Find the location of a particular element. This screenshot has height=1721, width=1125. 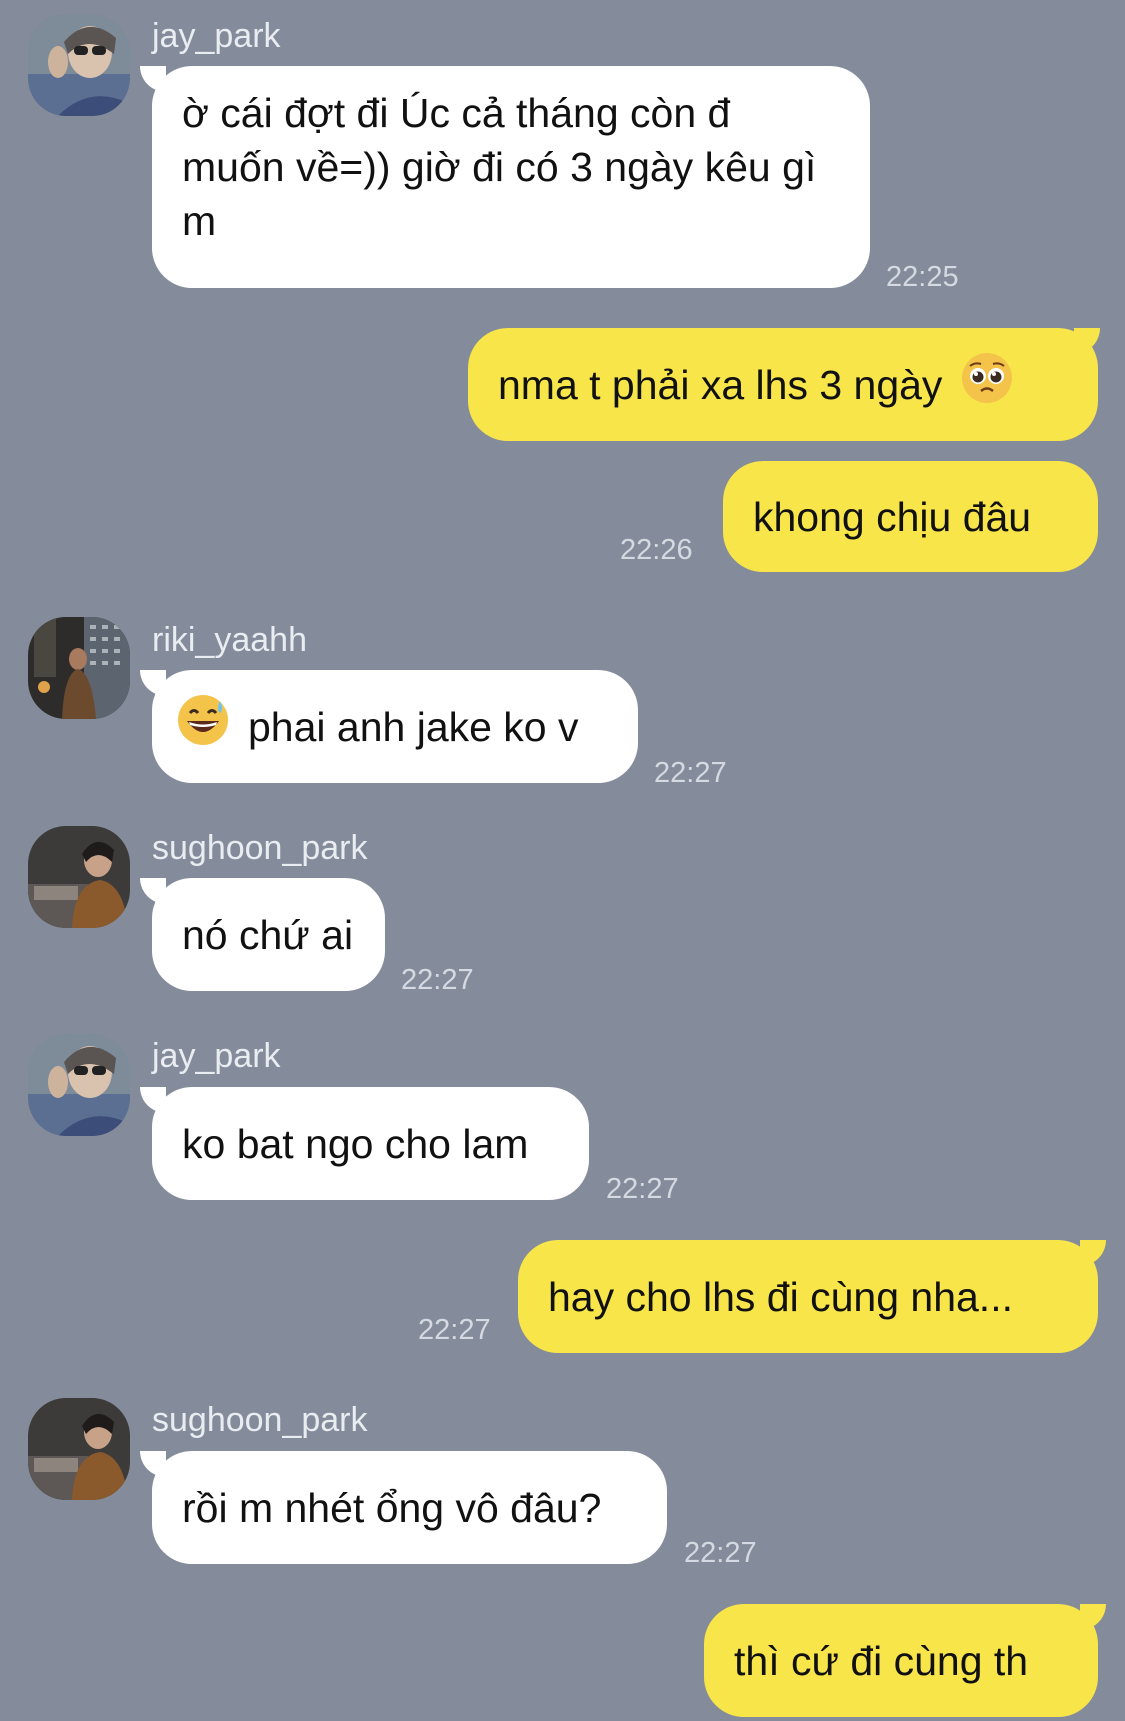

grinning-sweat-emoji is located at coordinates (203, 726).